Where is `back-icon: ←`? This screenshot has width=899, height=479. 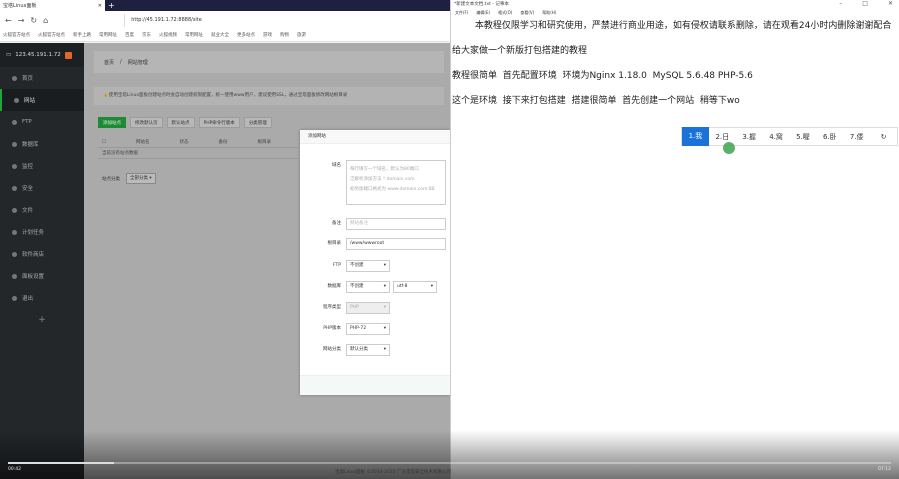 back-icon: ← is located at coordinates (8, 20).